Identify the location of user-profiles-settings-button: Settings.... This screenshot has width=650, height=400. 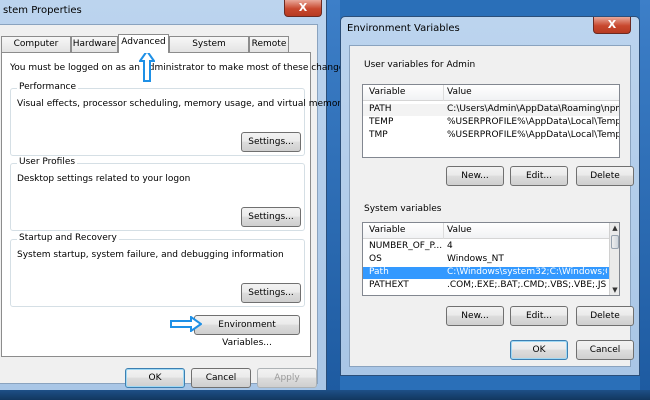
(271, 217).